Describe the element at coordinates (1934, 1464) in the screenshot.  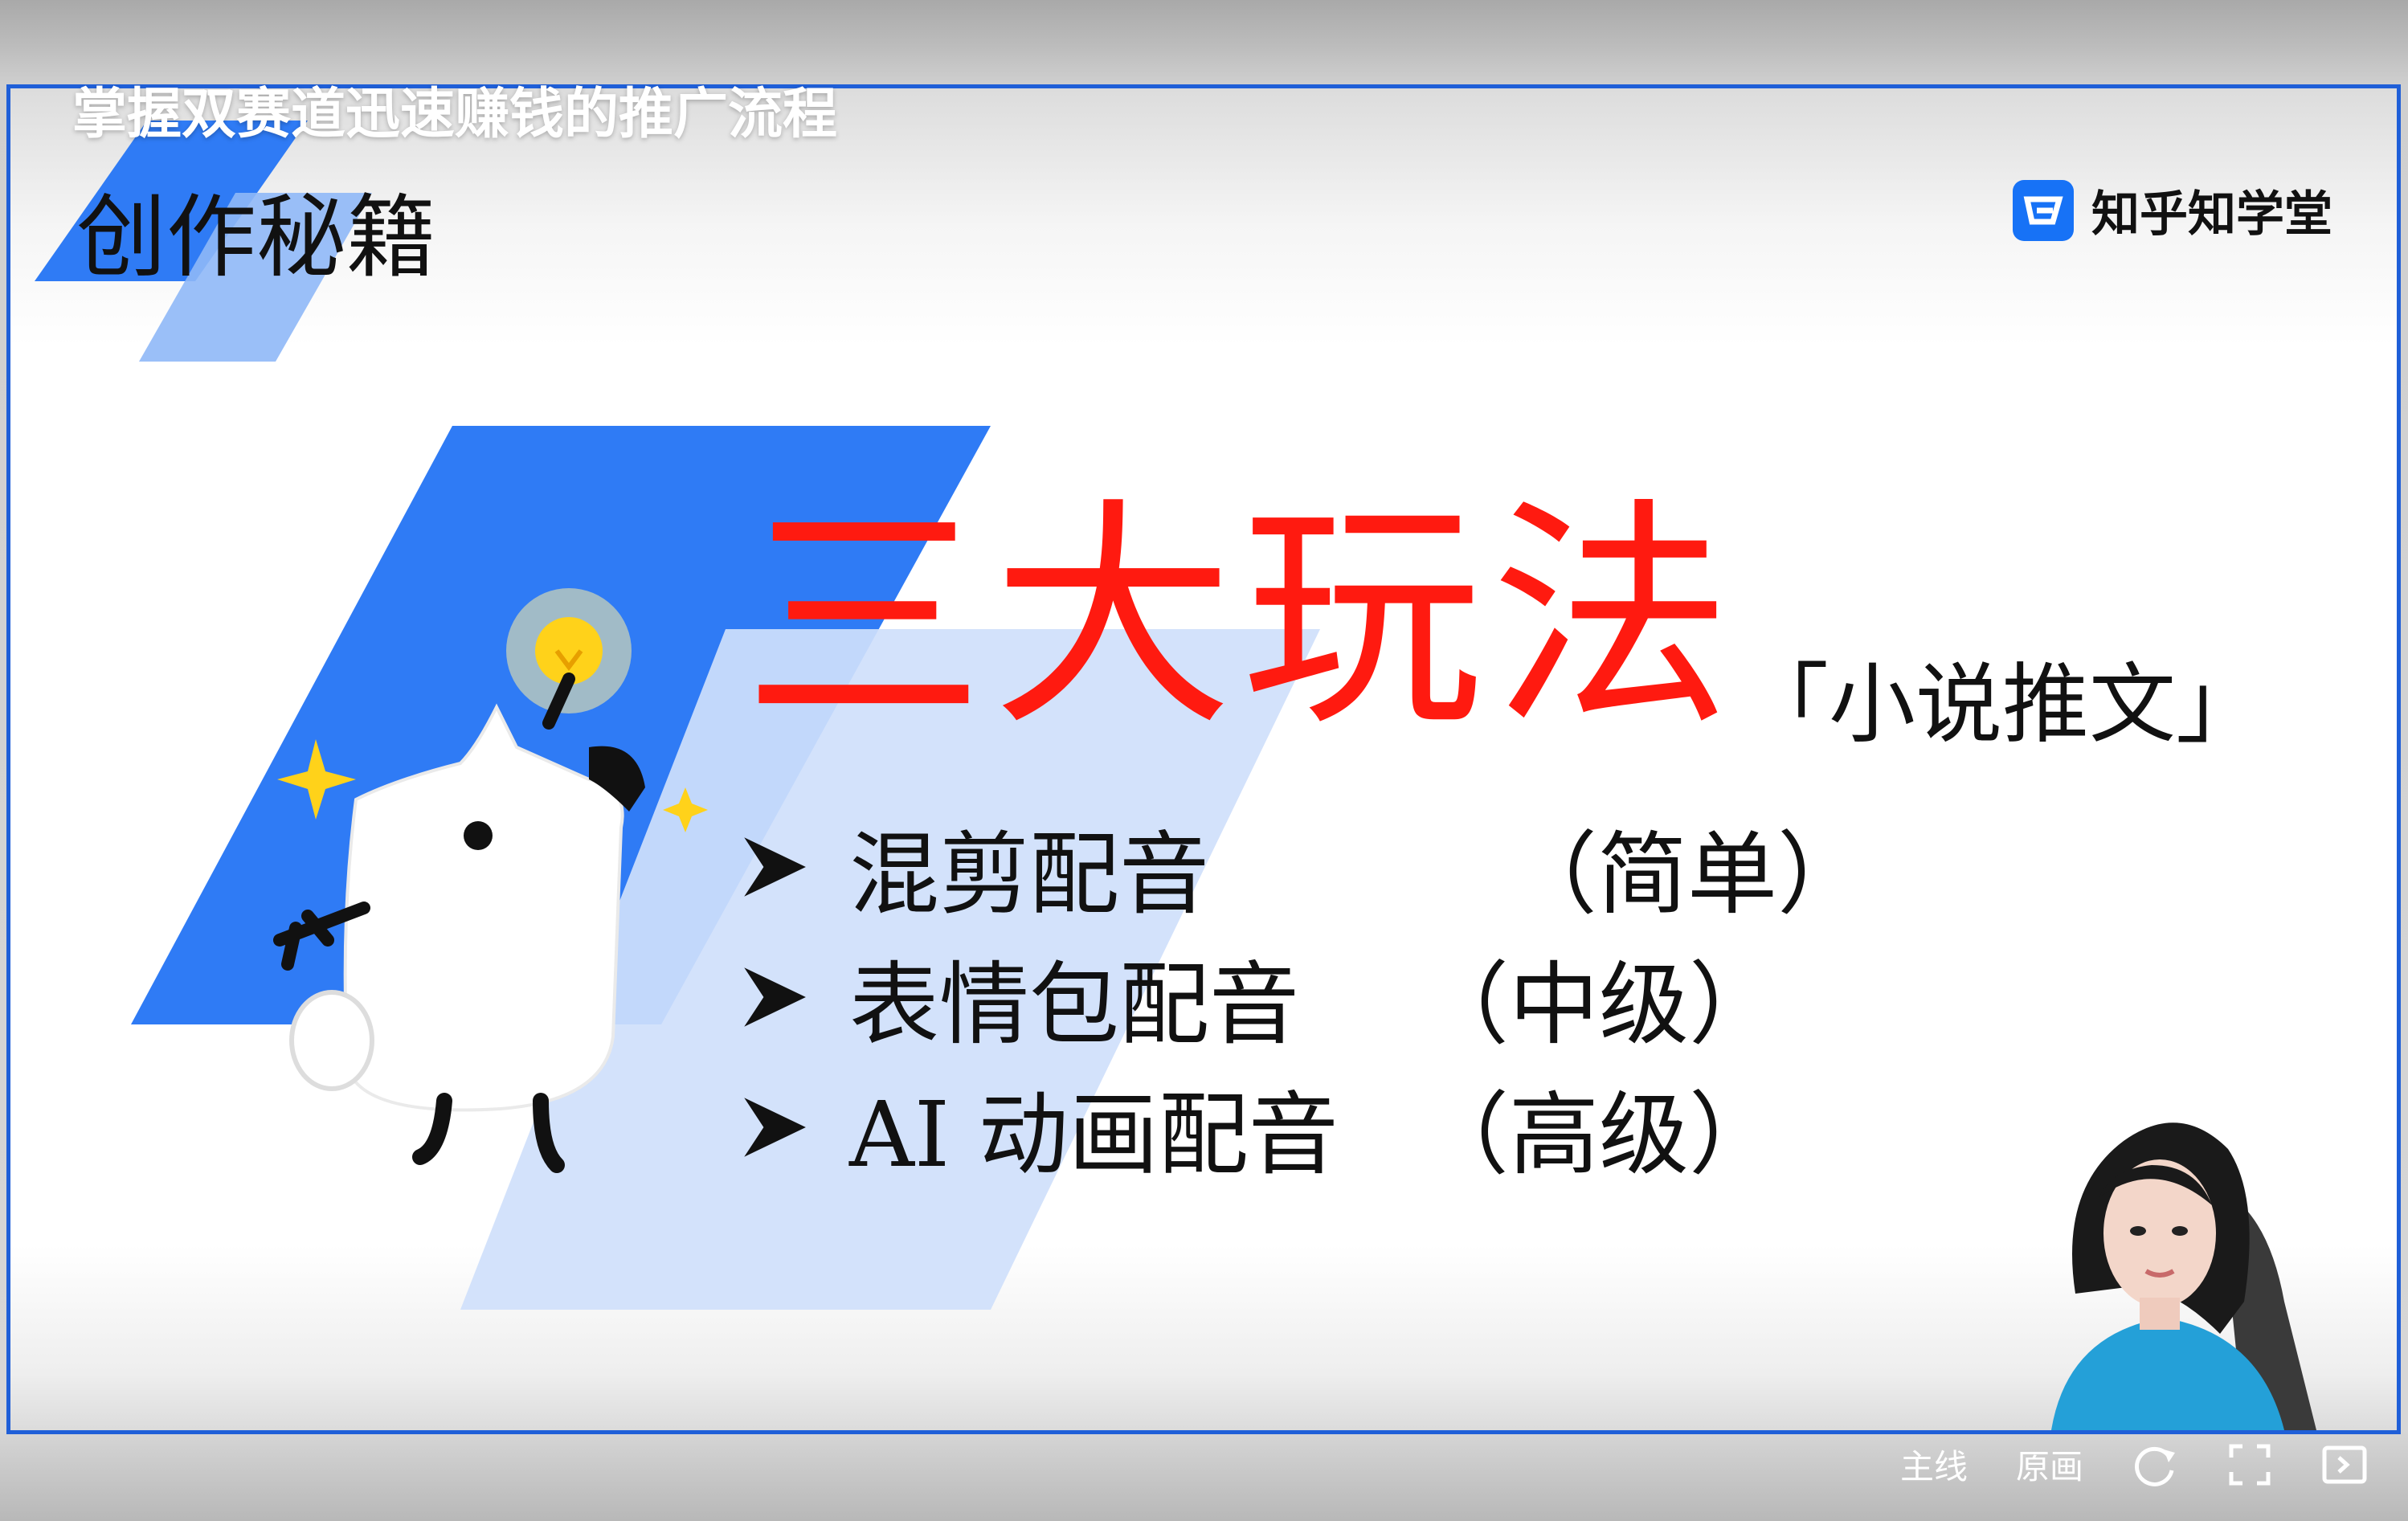
I see `line-selector: 主线` at that location.